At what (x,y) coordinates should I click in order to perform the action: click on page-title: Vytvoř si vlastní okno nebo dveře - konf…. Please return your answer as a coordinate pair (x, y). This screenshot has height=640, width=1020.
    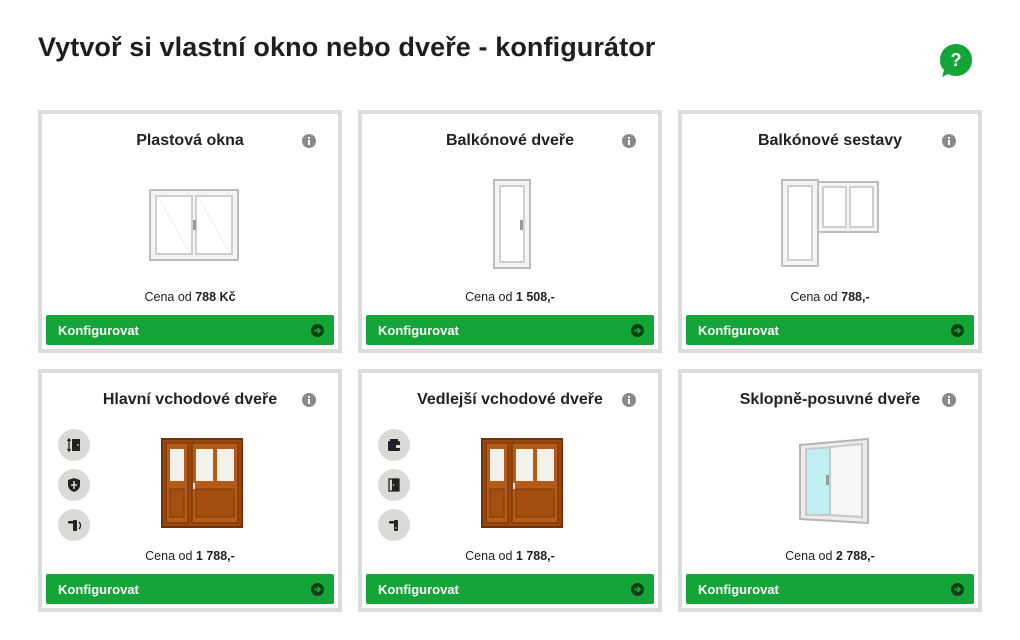
    Looking at the image, I should click on (347, 47).